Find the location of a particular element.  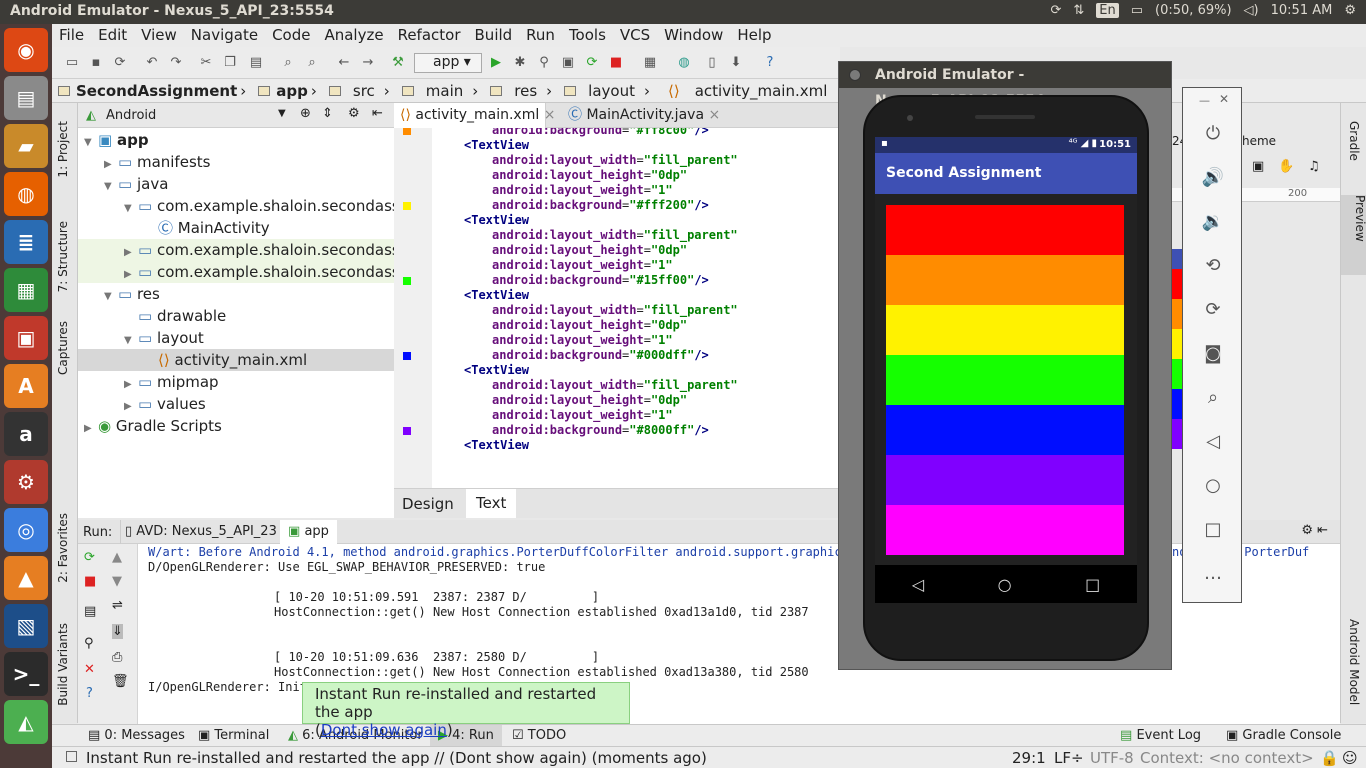

event-log-tab: ▤ Event Log is located at coordinates (1160, 735).